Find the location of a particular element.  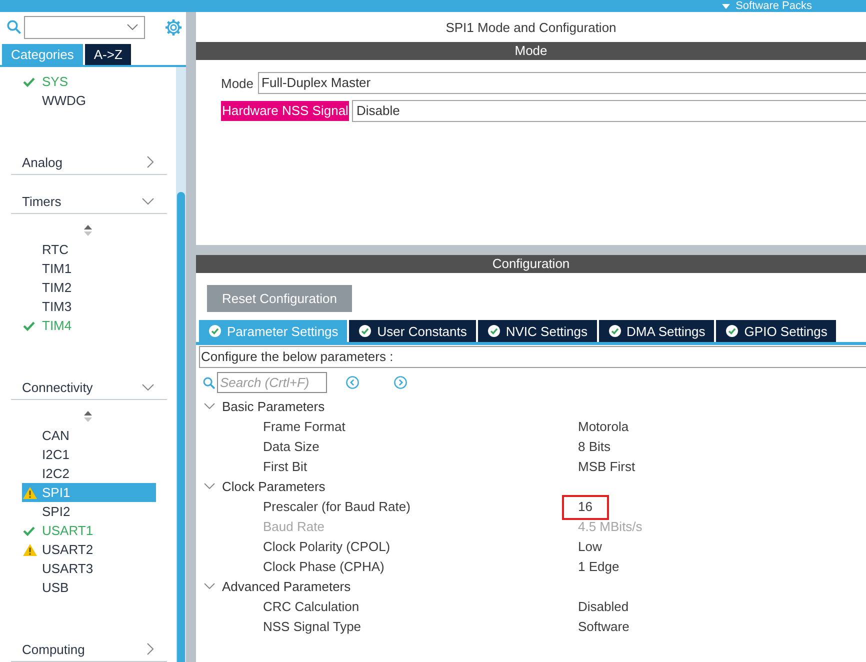

parameter-value: Disabled is located at coordinates (603, 606).